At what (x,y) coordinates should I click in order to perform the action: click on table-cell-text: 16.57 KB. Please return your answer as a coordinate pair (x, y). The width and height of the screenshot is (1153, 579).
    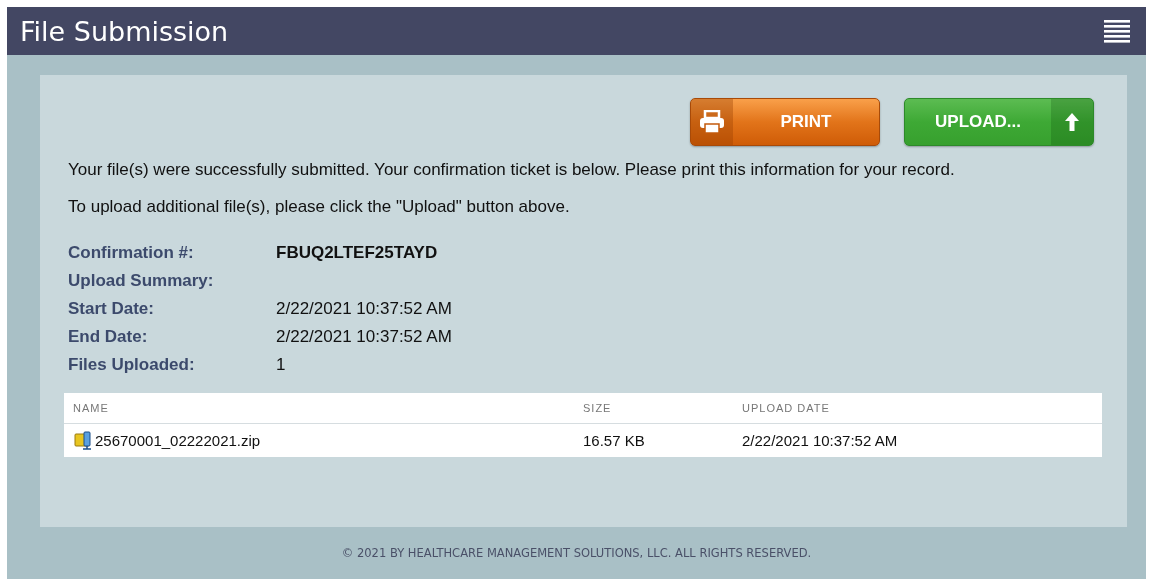
    Looking at the image, I should click on (614, 440).